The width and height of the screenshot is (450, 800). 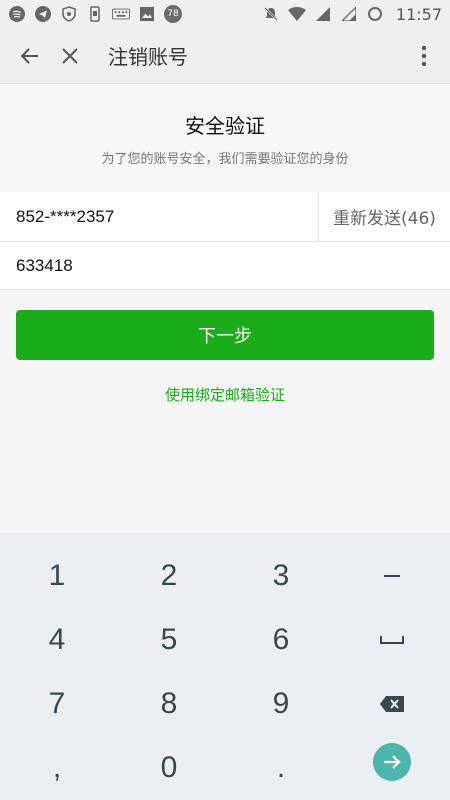 What do you see at coordinates (281, 704) in the screenshot?
I see `key-9: 9` at bounding box center [281, 704].